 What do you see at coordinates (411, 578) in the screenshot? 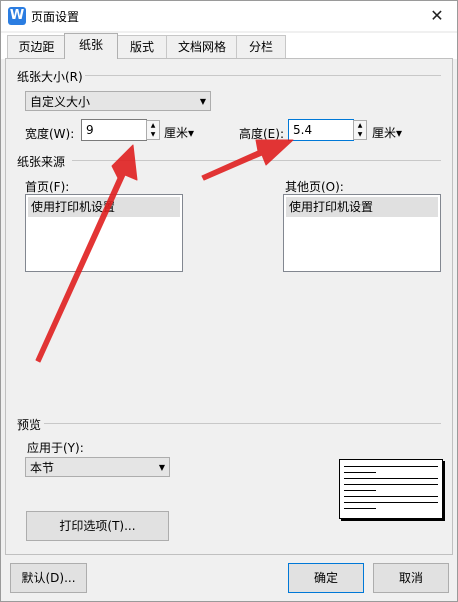
I see `cancel-button: 取消` at bounding box center [411, 578].